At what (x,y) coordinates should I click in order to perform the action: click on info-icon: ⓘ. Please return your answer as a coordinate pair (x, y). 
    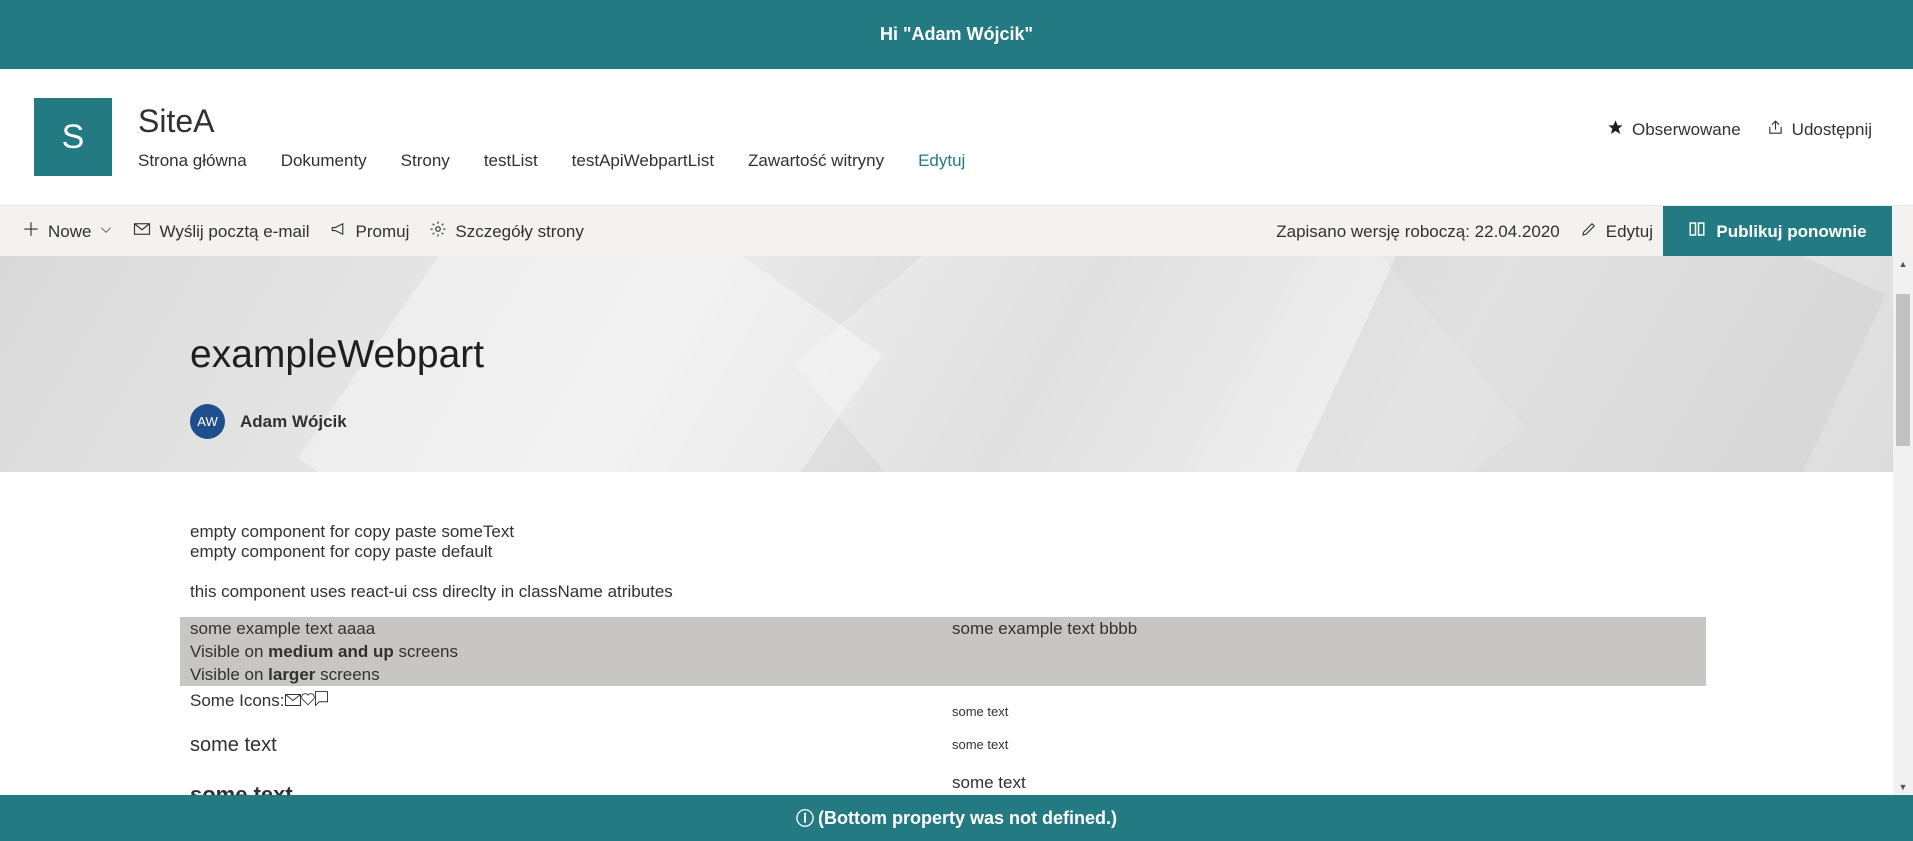
    Looking at the image, I should click on (805, 819).